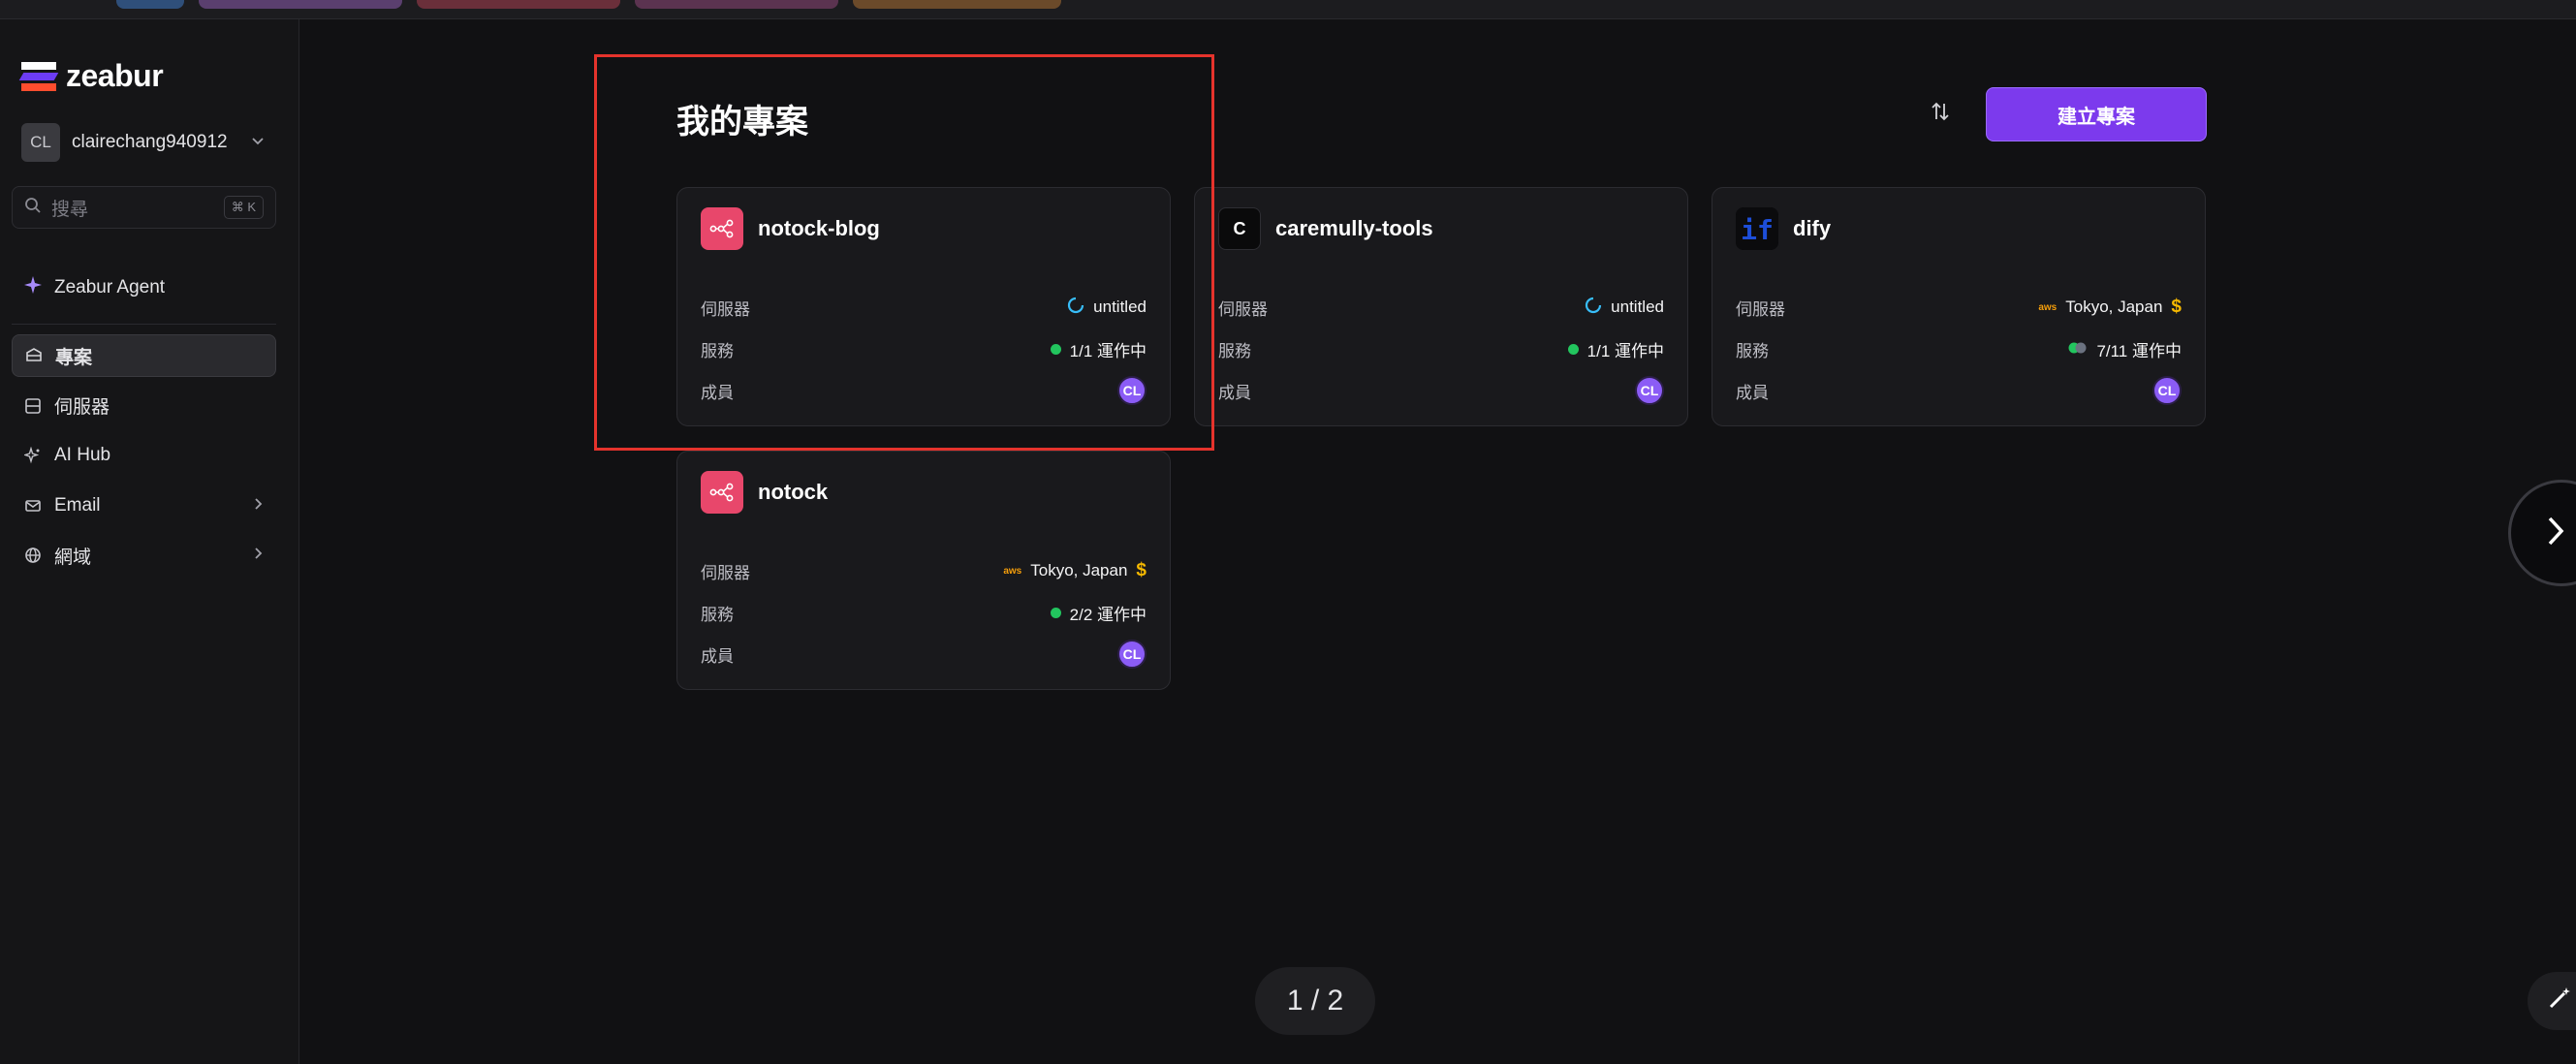  I want to click on create-project-button: 建立專案, so click(2096, 114).